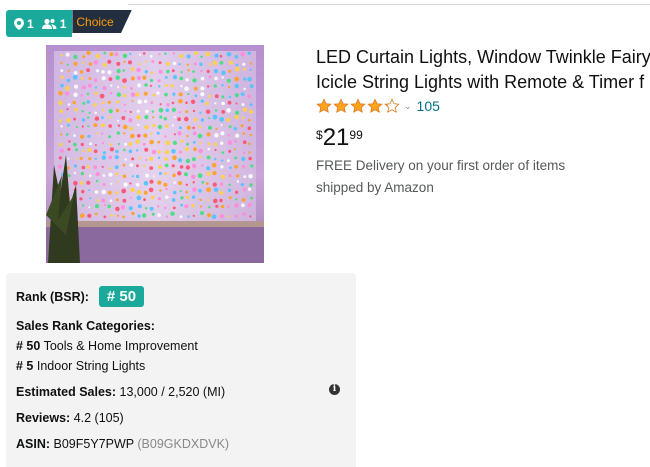  Describe the element at coordinates (334, 389) in the screenshot. I see `info-icon: i` at that location.